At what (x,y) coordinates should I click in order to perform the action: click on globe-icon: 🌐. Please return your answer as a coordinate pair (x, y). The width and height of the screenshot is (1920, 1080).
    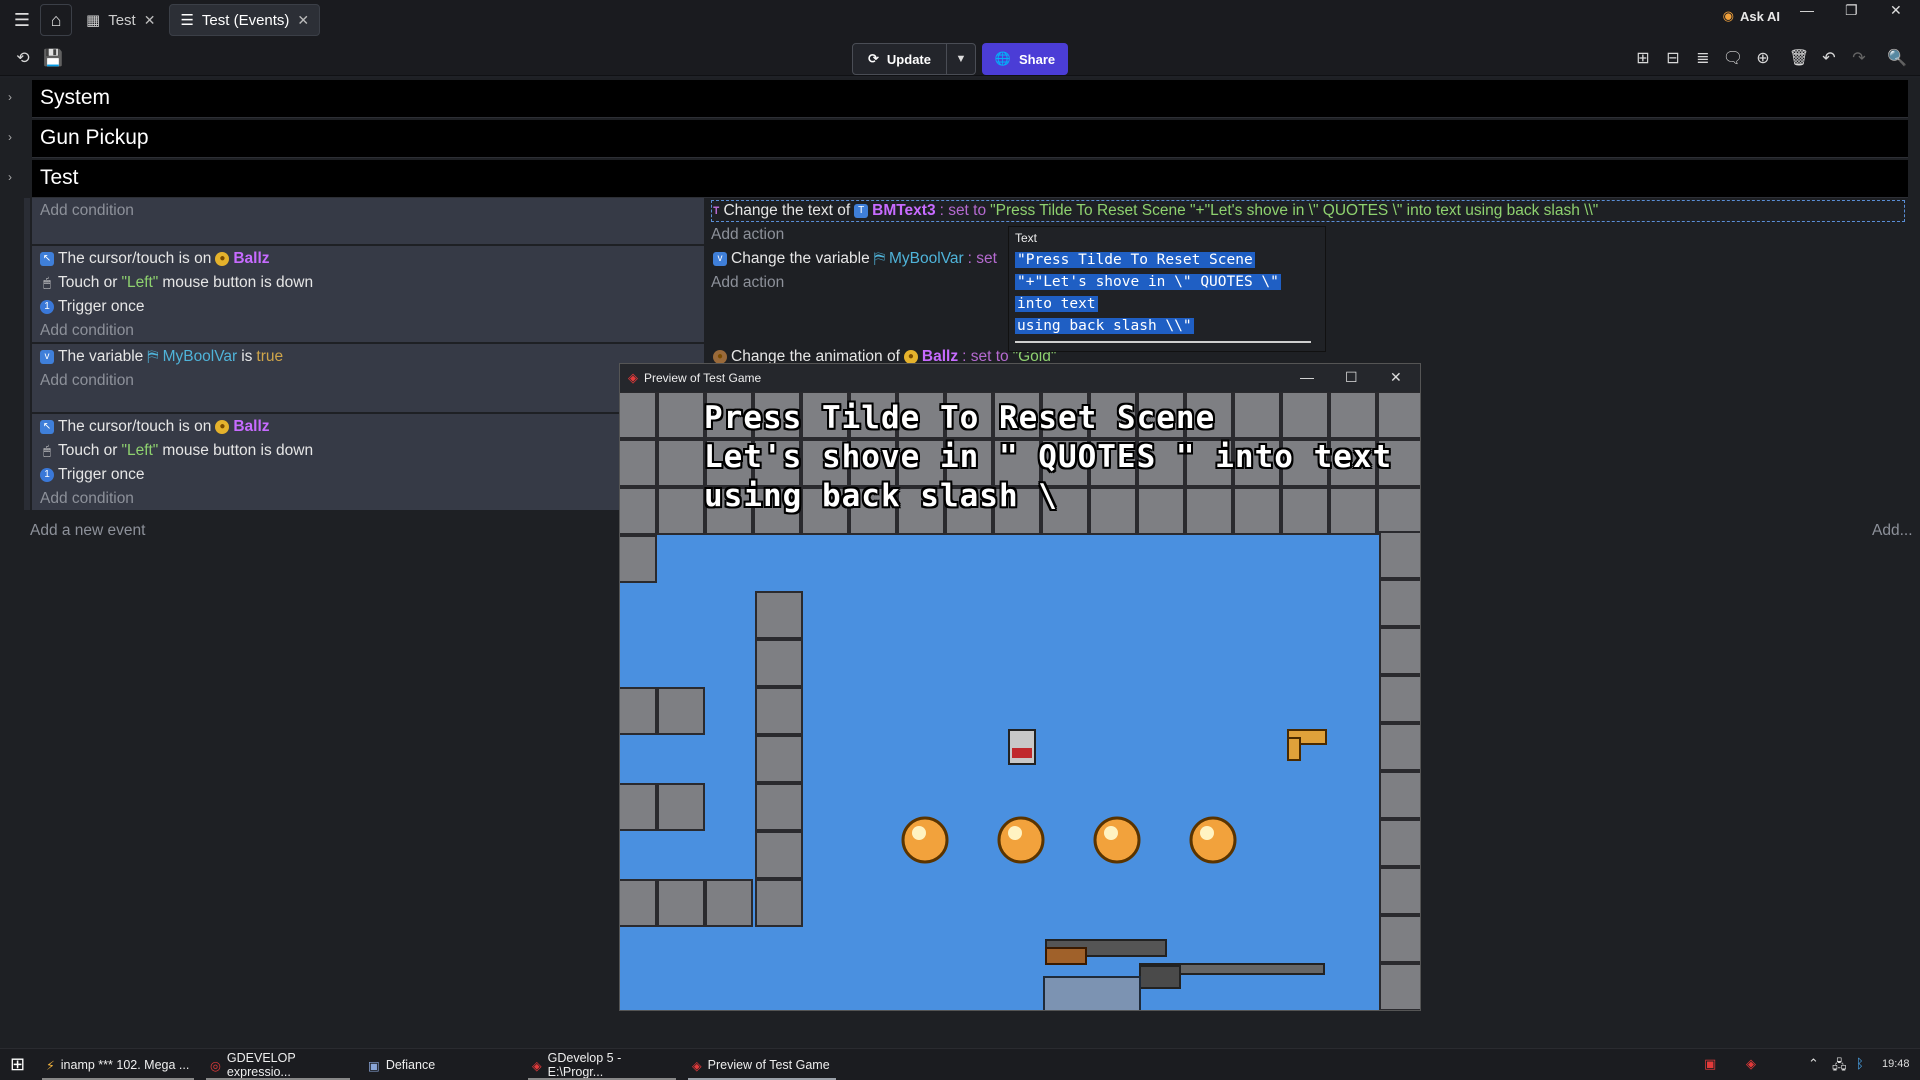
    Looking at the image, I should click on (1003, 58).